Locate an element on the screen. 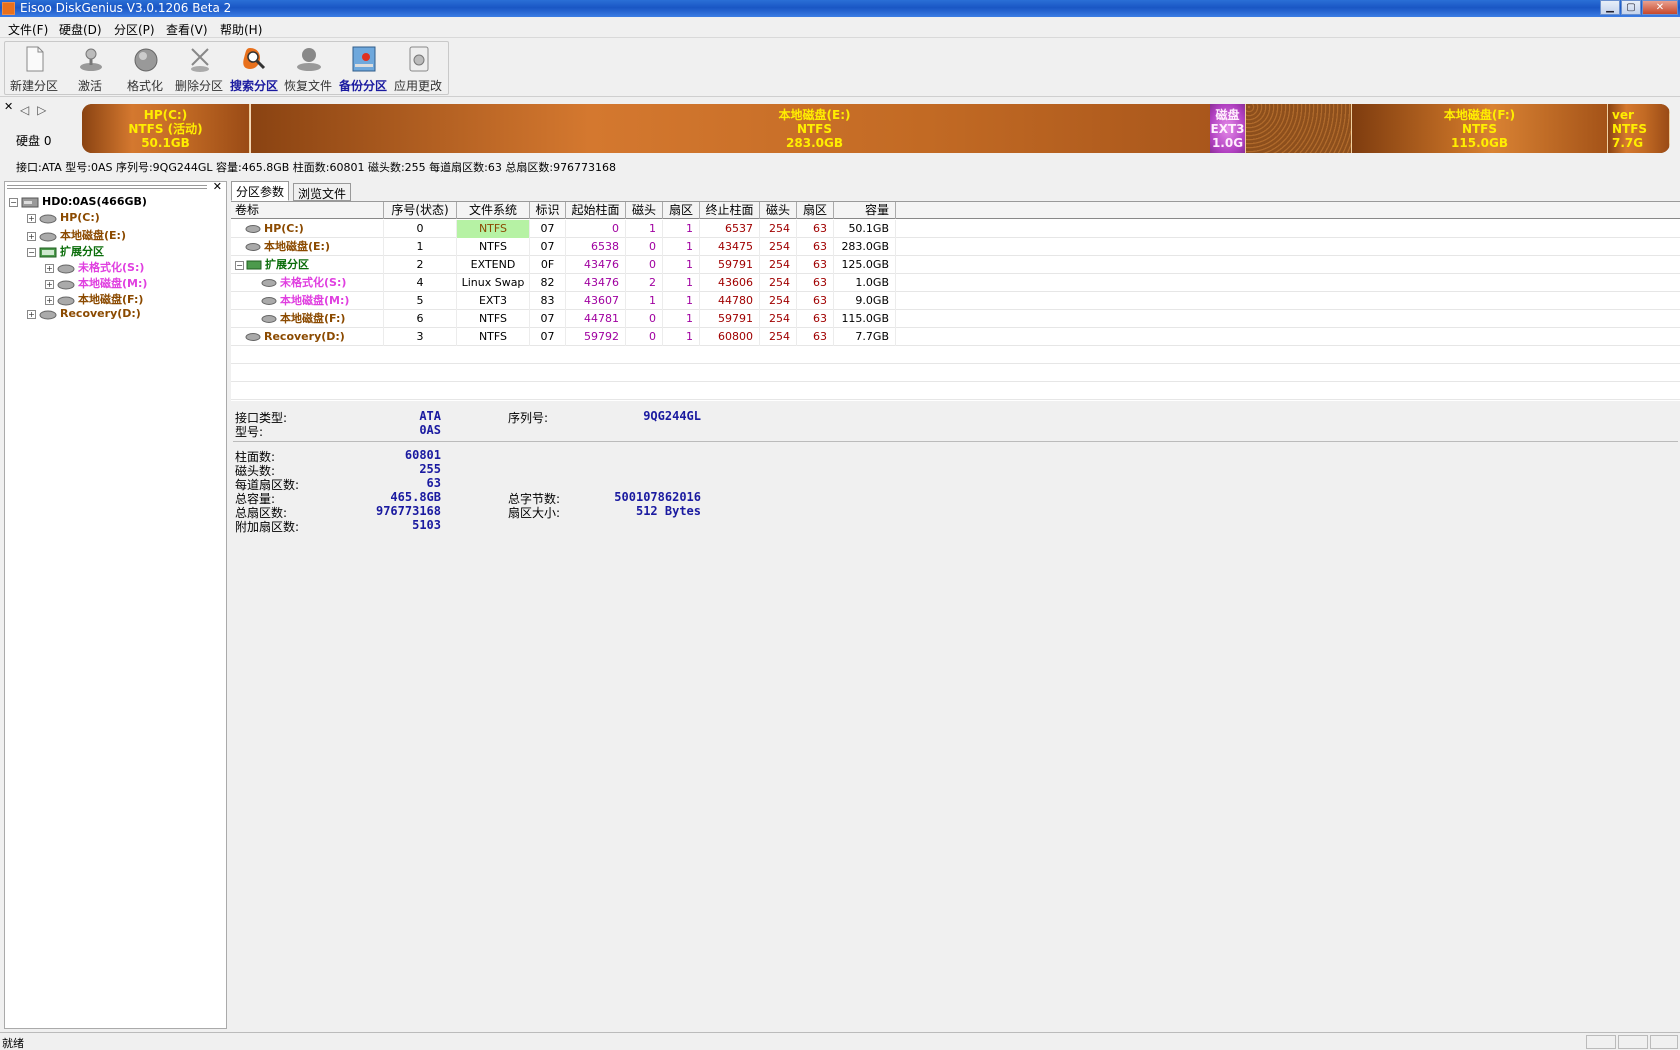 Image resolution: width=1680 pixels, height=1050 pixels. extra-sectors-value: 5103 is located at coordinates (426, 525).